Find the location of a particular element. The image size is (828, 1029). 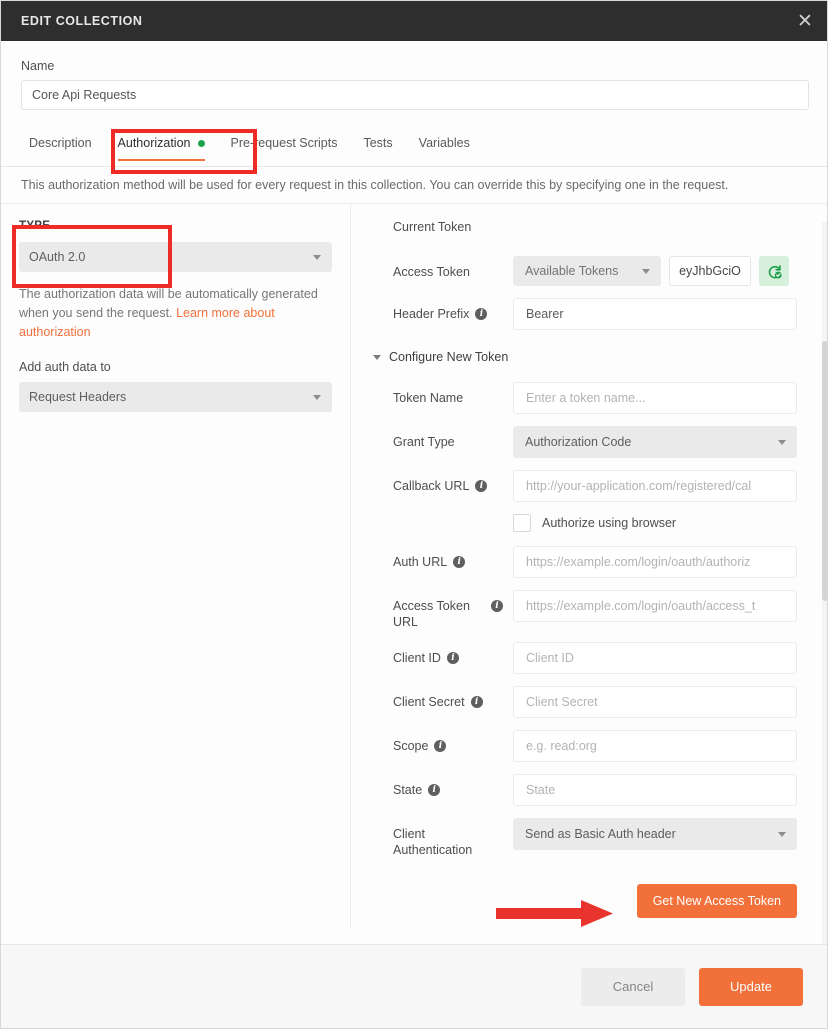

client-secret-label: Client Secret i is located at coordinates (443, 698).